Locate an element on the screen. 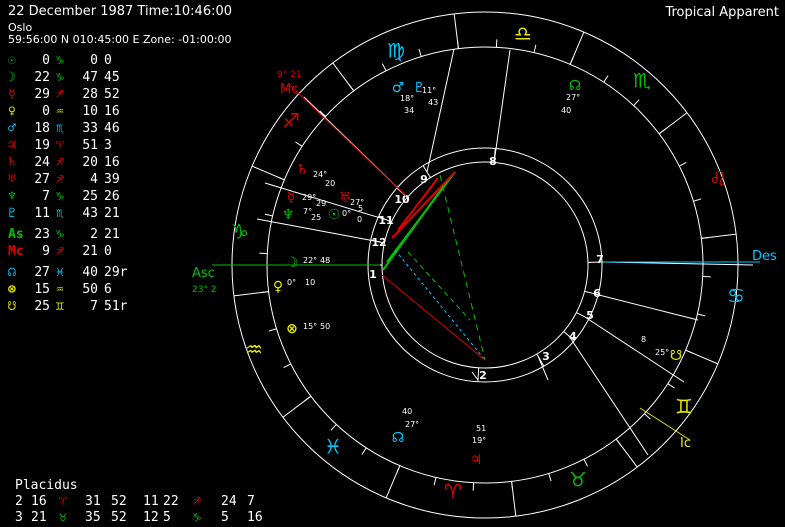 The image size is (785, 527). zodiac-sign-icon: ♐ is located at coordinates (291, 121).